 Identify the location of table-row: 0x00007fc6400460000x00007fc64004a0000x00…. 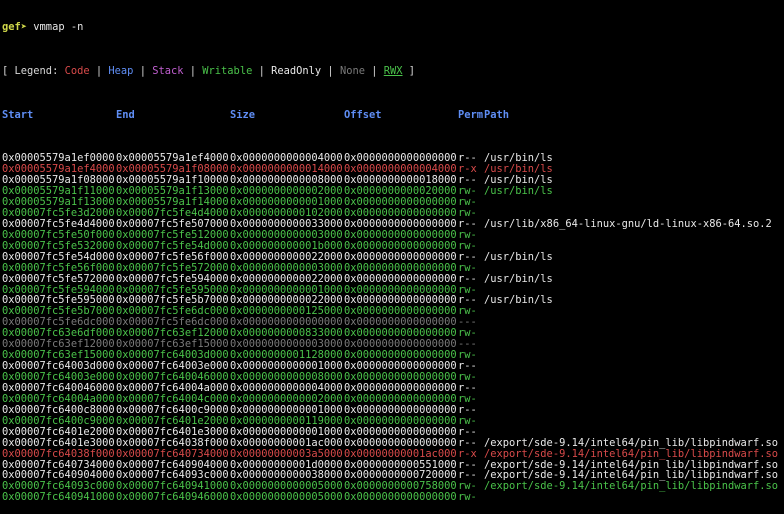
(393, 388).